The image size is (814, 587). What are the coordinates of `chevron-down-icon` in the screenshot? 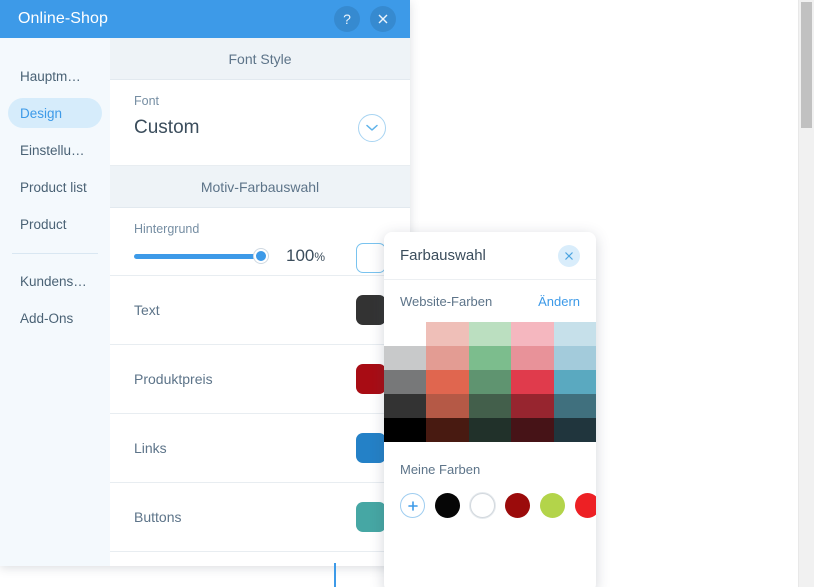 It's located at (372, 127).